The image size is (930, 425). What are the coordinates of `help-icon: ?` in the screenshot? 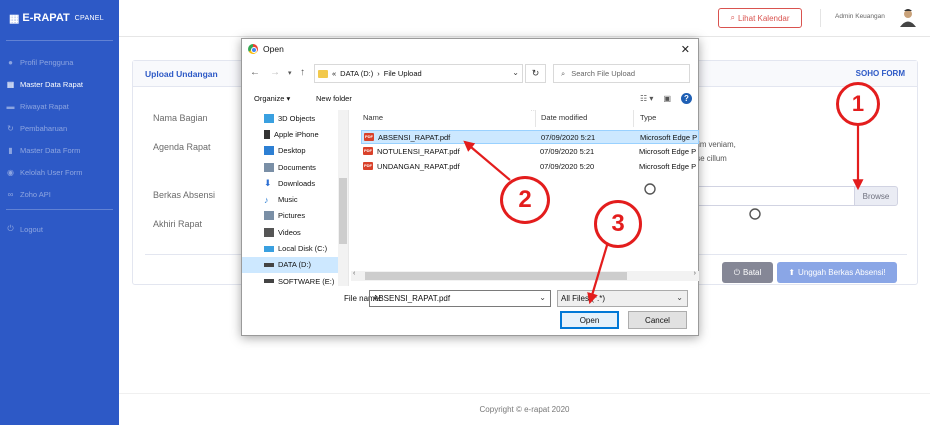 It's located at (686, 98).